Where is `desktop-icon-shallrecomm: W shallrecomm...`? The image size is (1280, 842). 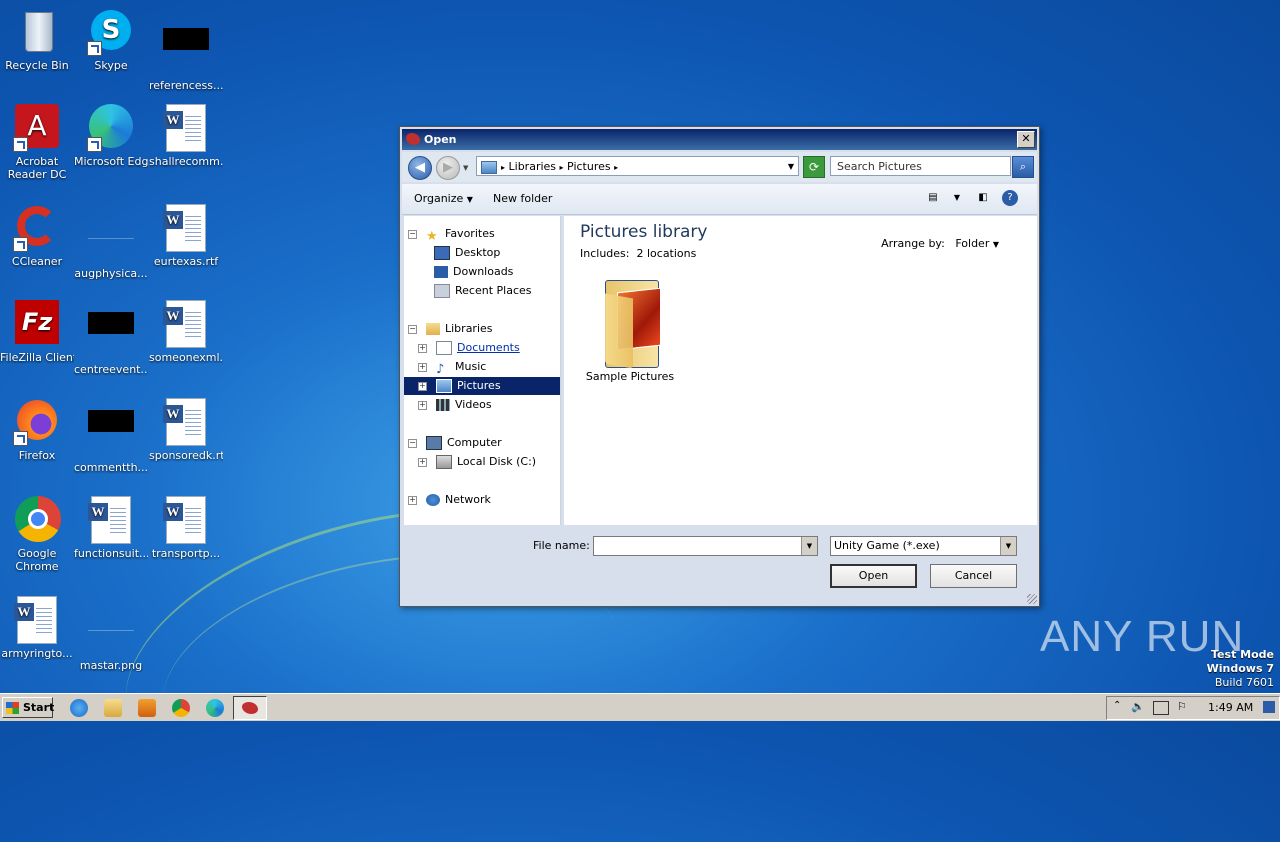 desktop-icon-shallrecomm: W shallrecomm... is located at coordinates (186, 136).